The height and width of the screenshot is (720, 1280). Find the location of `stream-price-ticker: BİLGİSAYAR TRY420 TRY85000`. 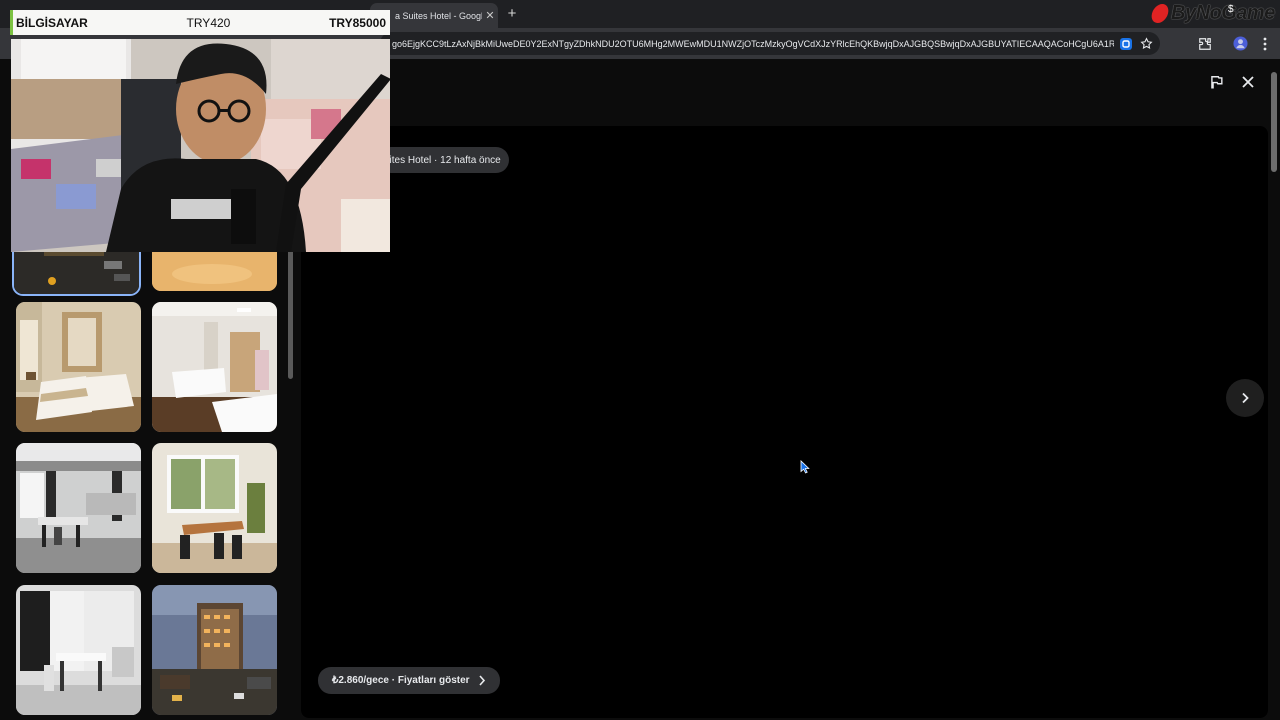

stream-price-ticker: BİLGİSAYAR TRY420 TRY85000 is located at coordinates (200, 22).